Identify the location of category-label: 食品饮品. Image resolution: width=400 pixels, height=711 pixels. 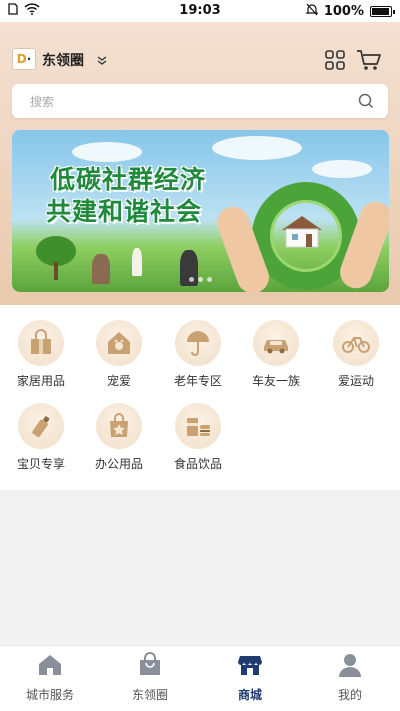
(197, 464).